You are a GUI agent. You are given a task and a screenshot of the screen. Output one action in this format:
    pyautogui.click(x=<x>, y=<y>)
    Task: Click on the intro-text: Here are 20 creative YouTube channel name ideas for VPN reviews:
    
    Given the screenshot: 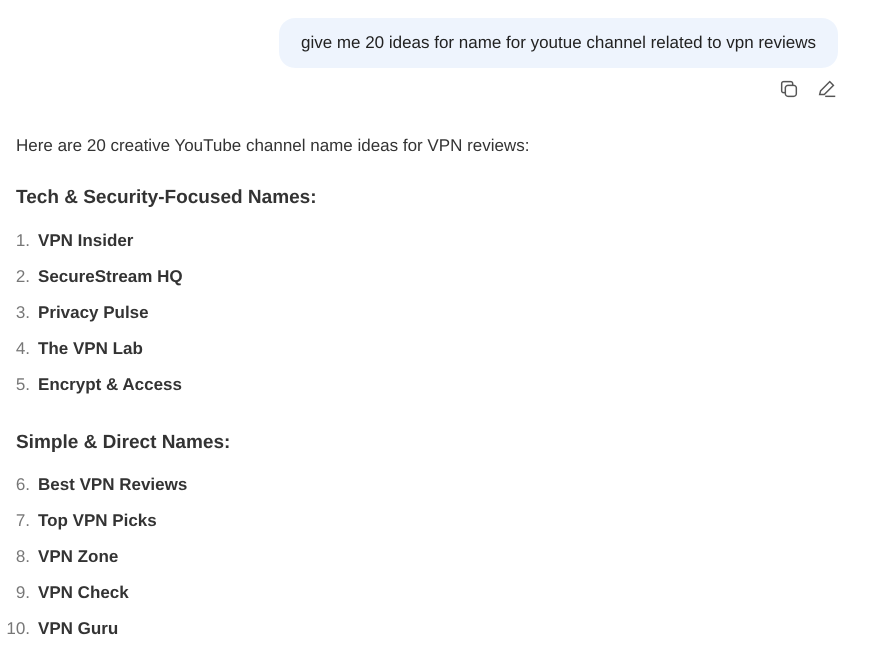 What is the action you would take?
    pyautogui.click(x=273, y=145)
    